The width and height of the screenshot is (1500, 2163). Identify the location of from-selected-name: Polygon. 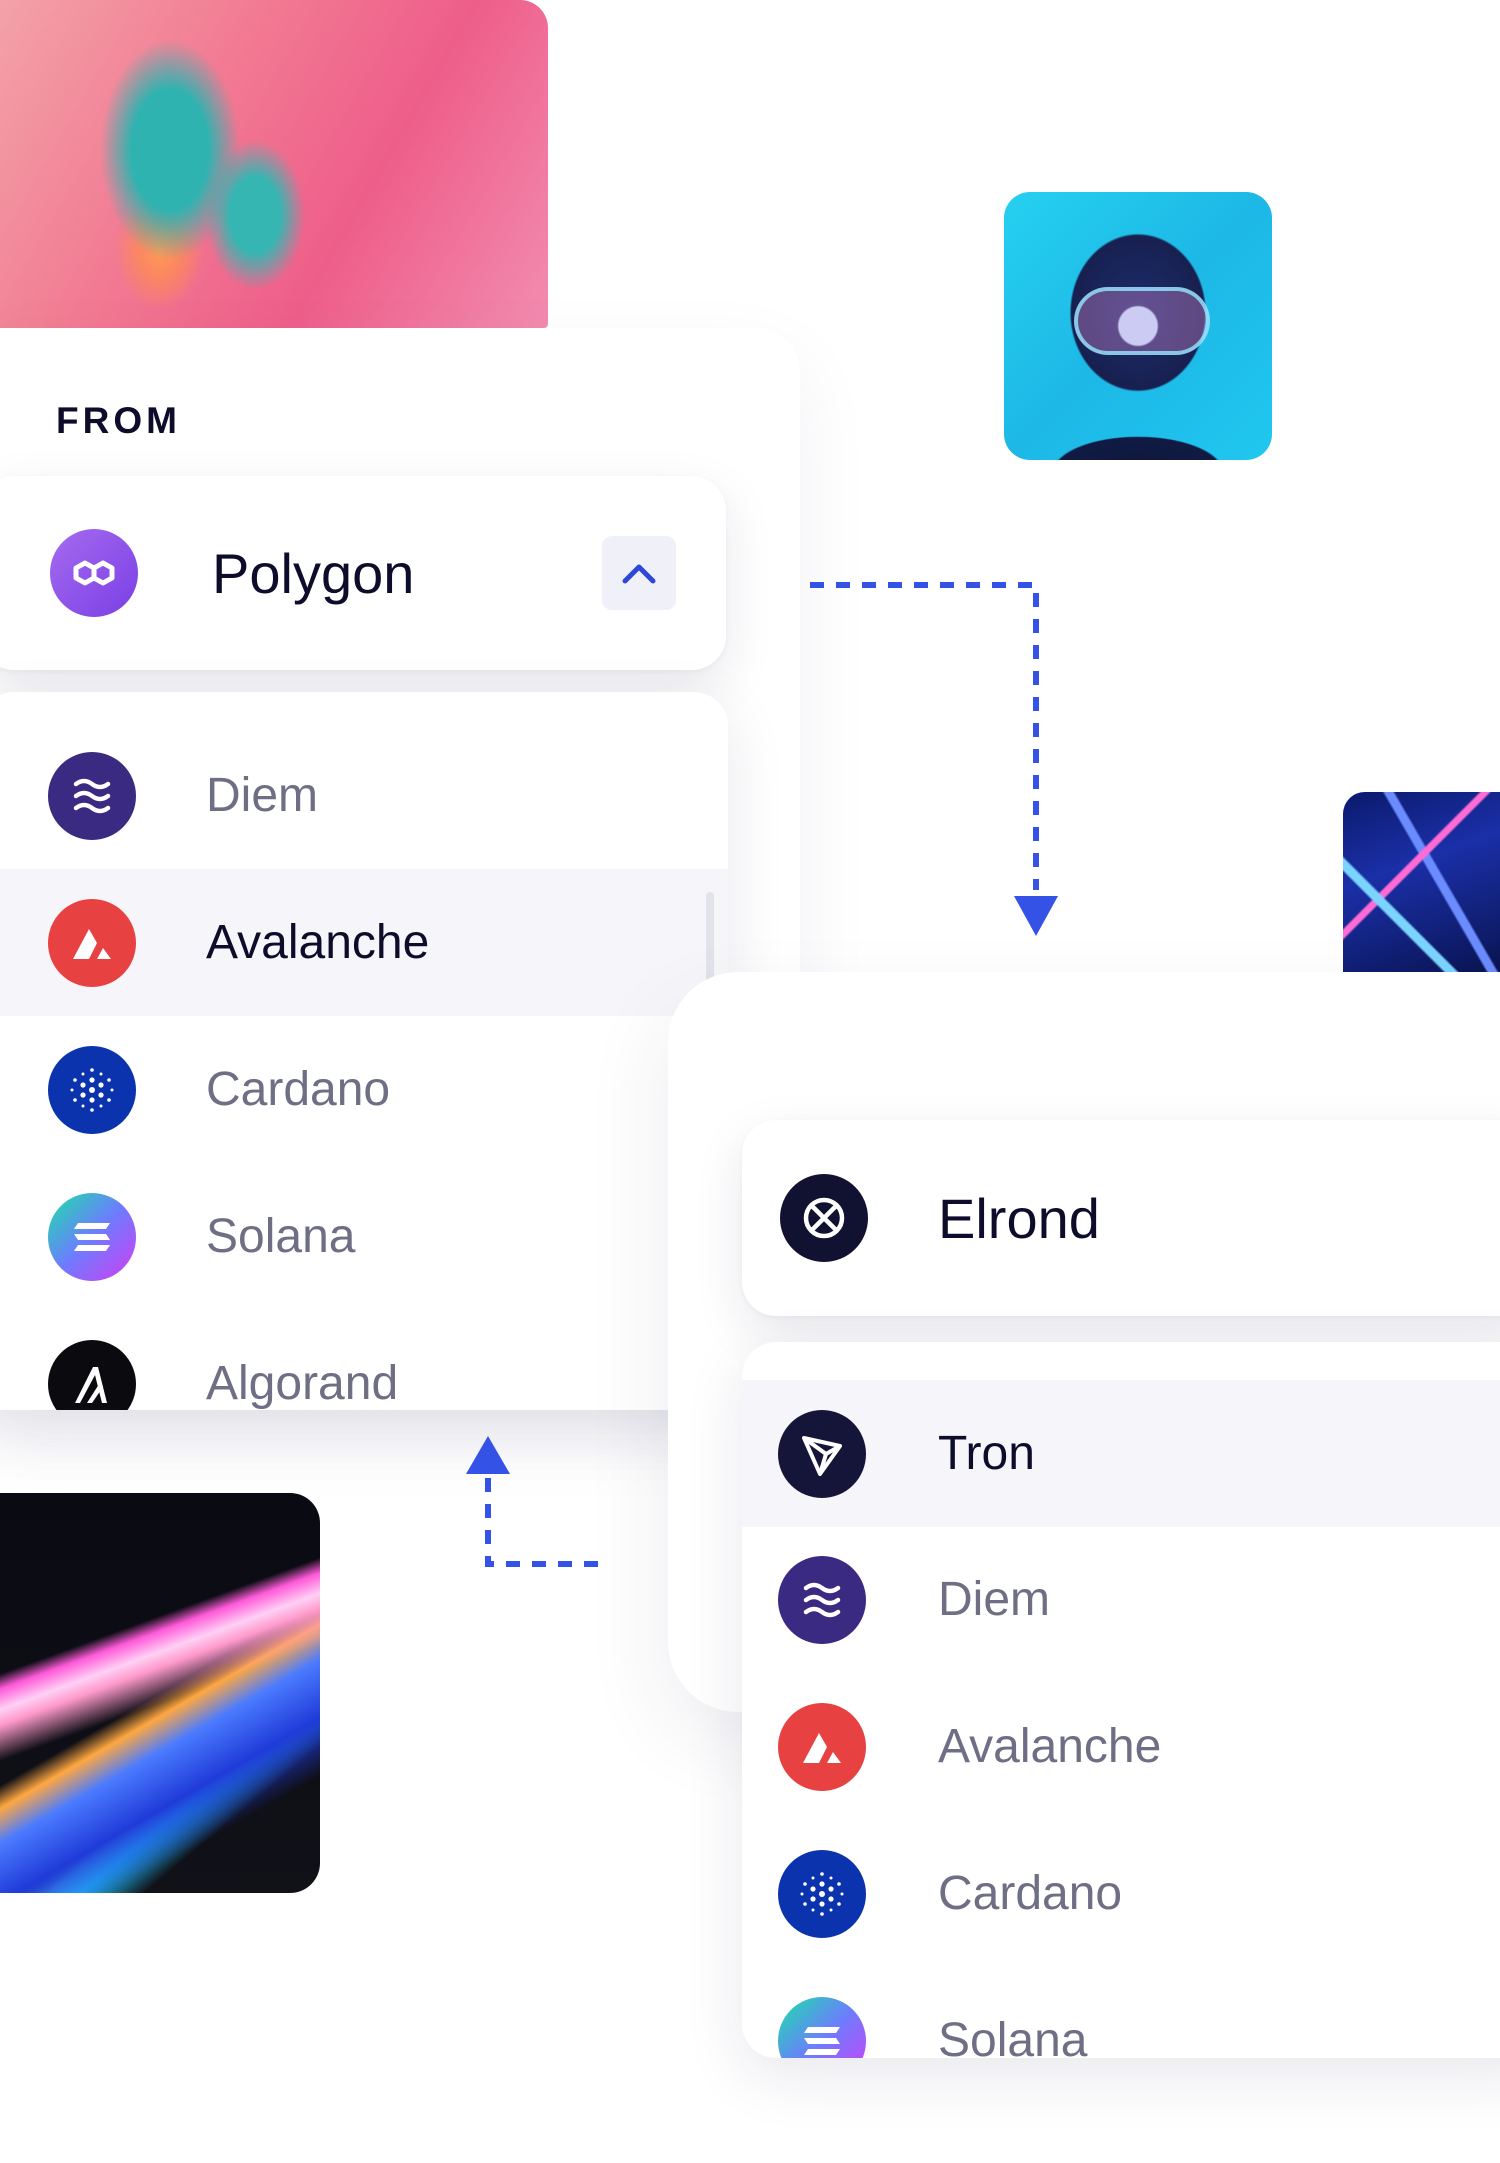
(313, 573).